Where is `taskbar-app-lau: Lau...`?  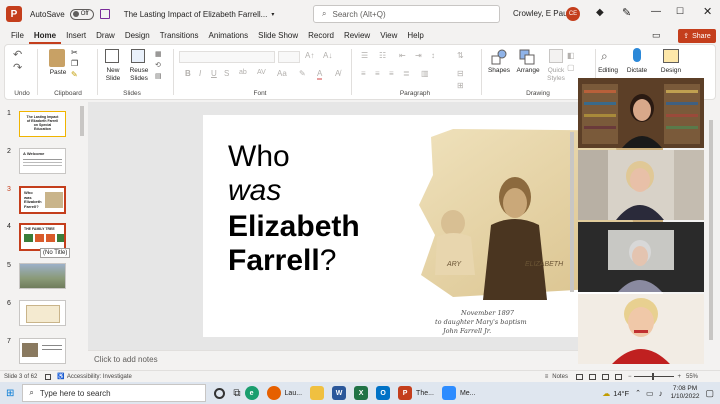
taskbar-app-lau: Lau... is located at coordinates (294, 393).